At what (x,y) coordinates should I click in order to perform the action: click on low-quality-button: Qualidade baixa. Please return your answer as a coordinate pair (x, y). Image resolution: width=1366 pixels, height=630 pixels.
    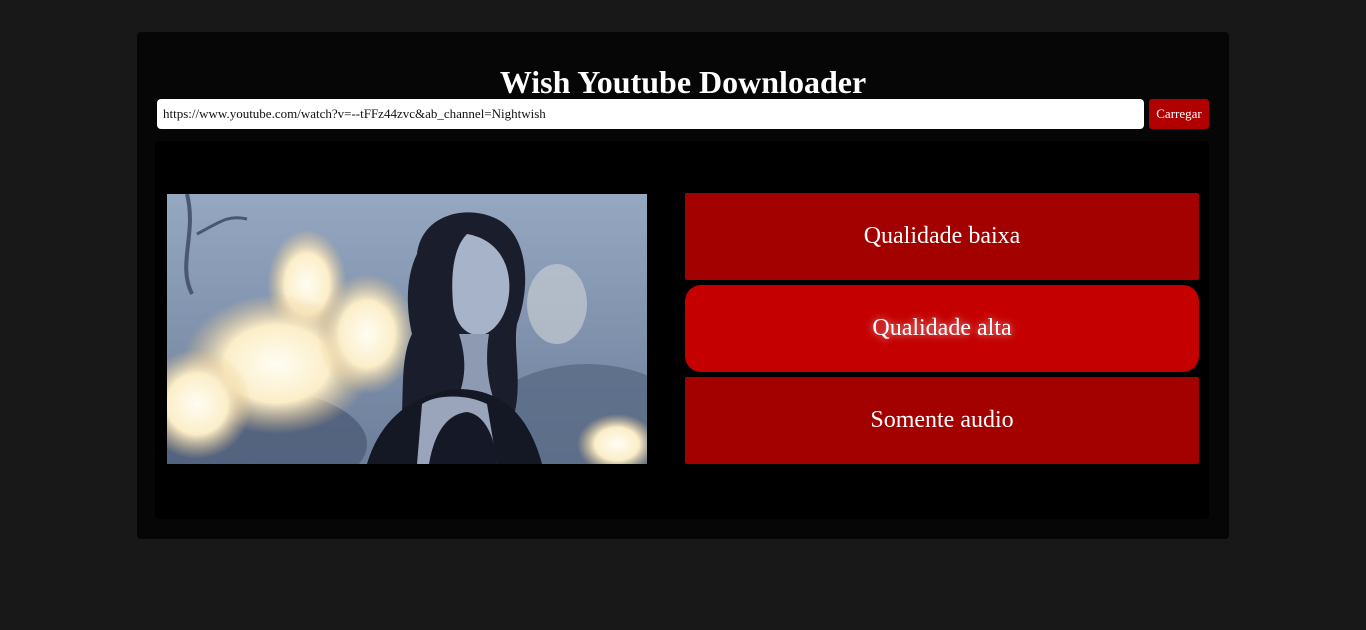
    Looking at the image, I should click on (942, 236).